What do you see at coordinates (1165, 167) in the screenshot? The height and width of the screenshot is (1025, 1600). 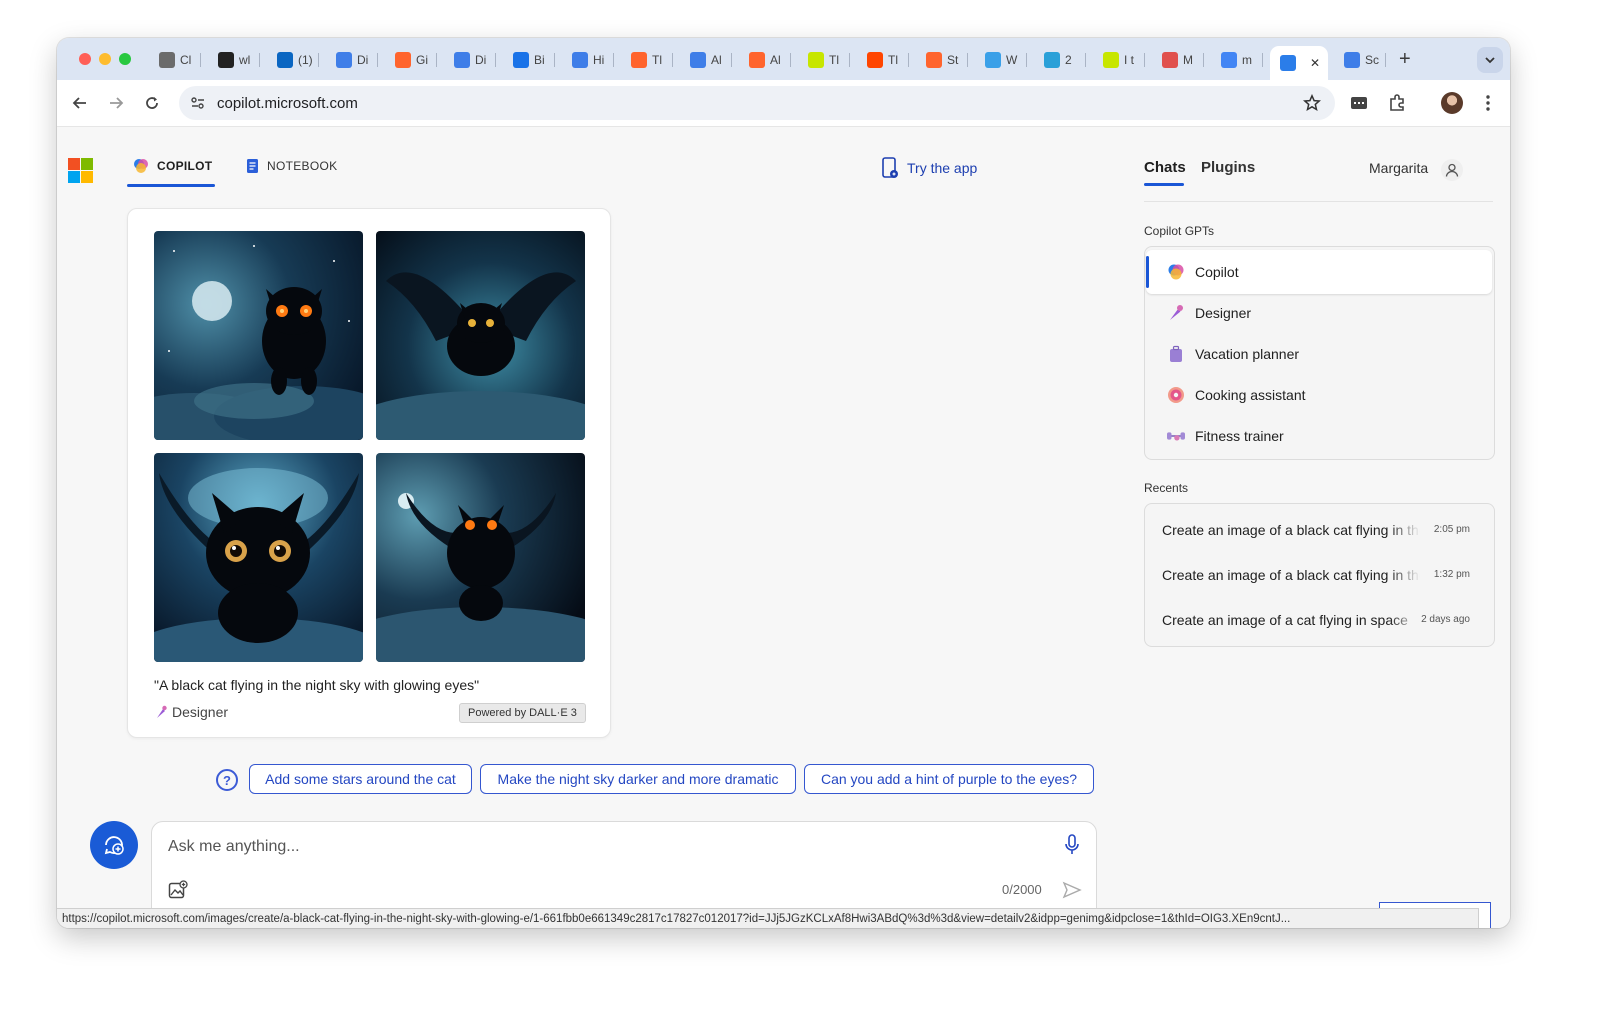 I see `tab-chats: Chats` at bounding box center [1165, 167].